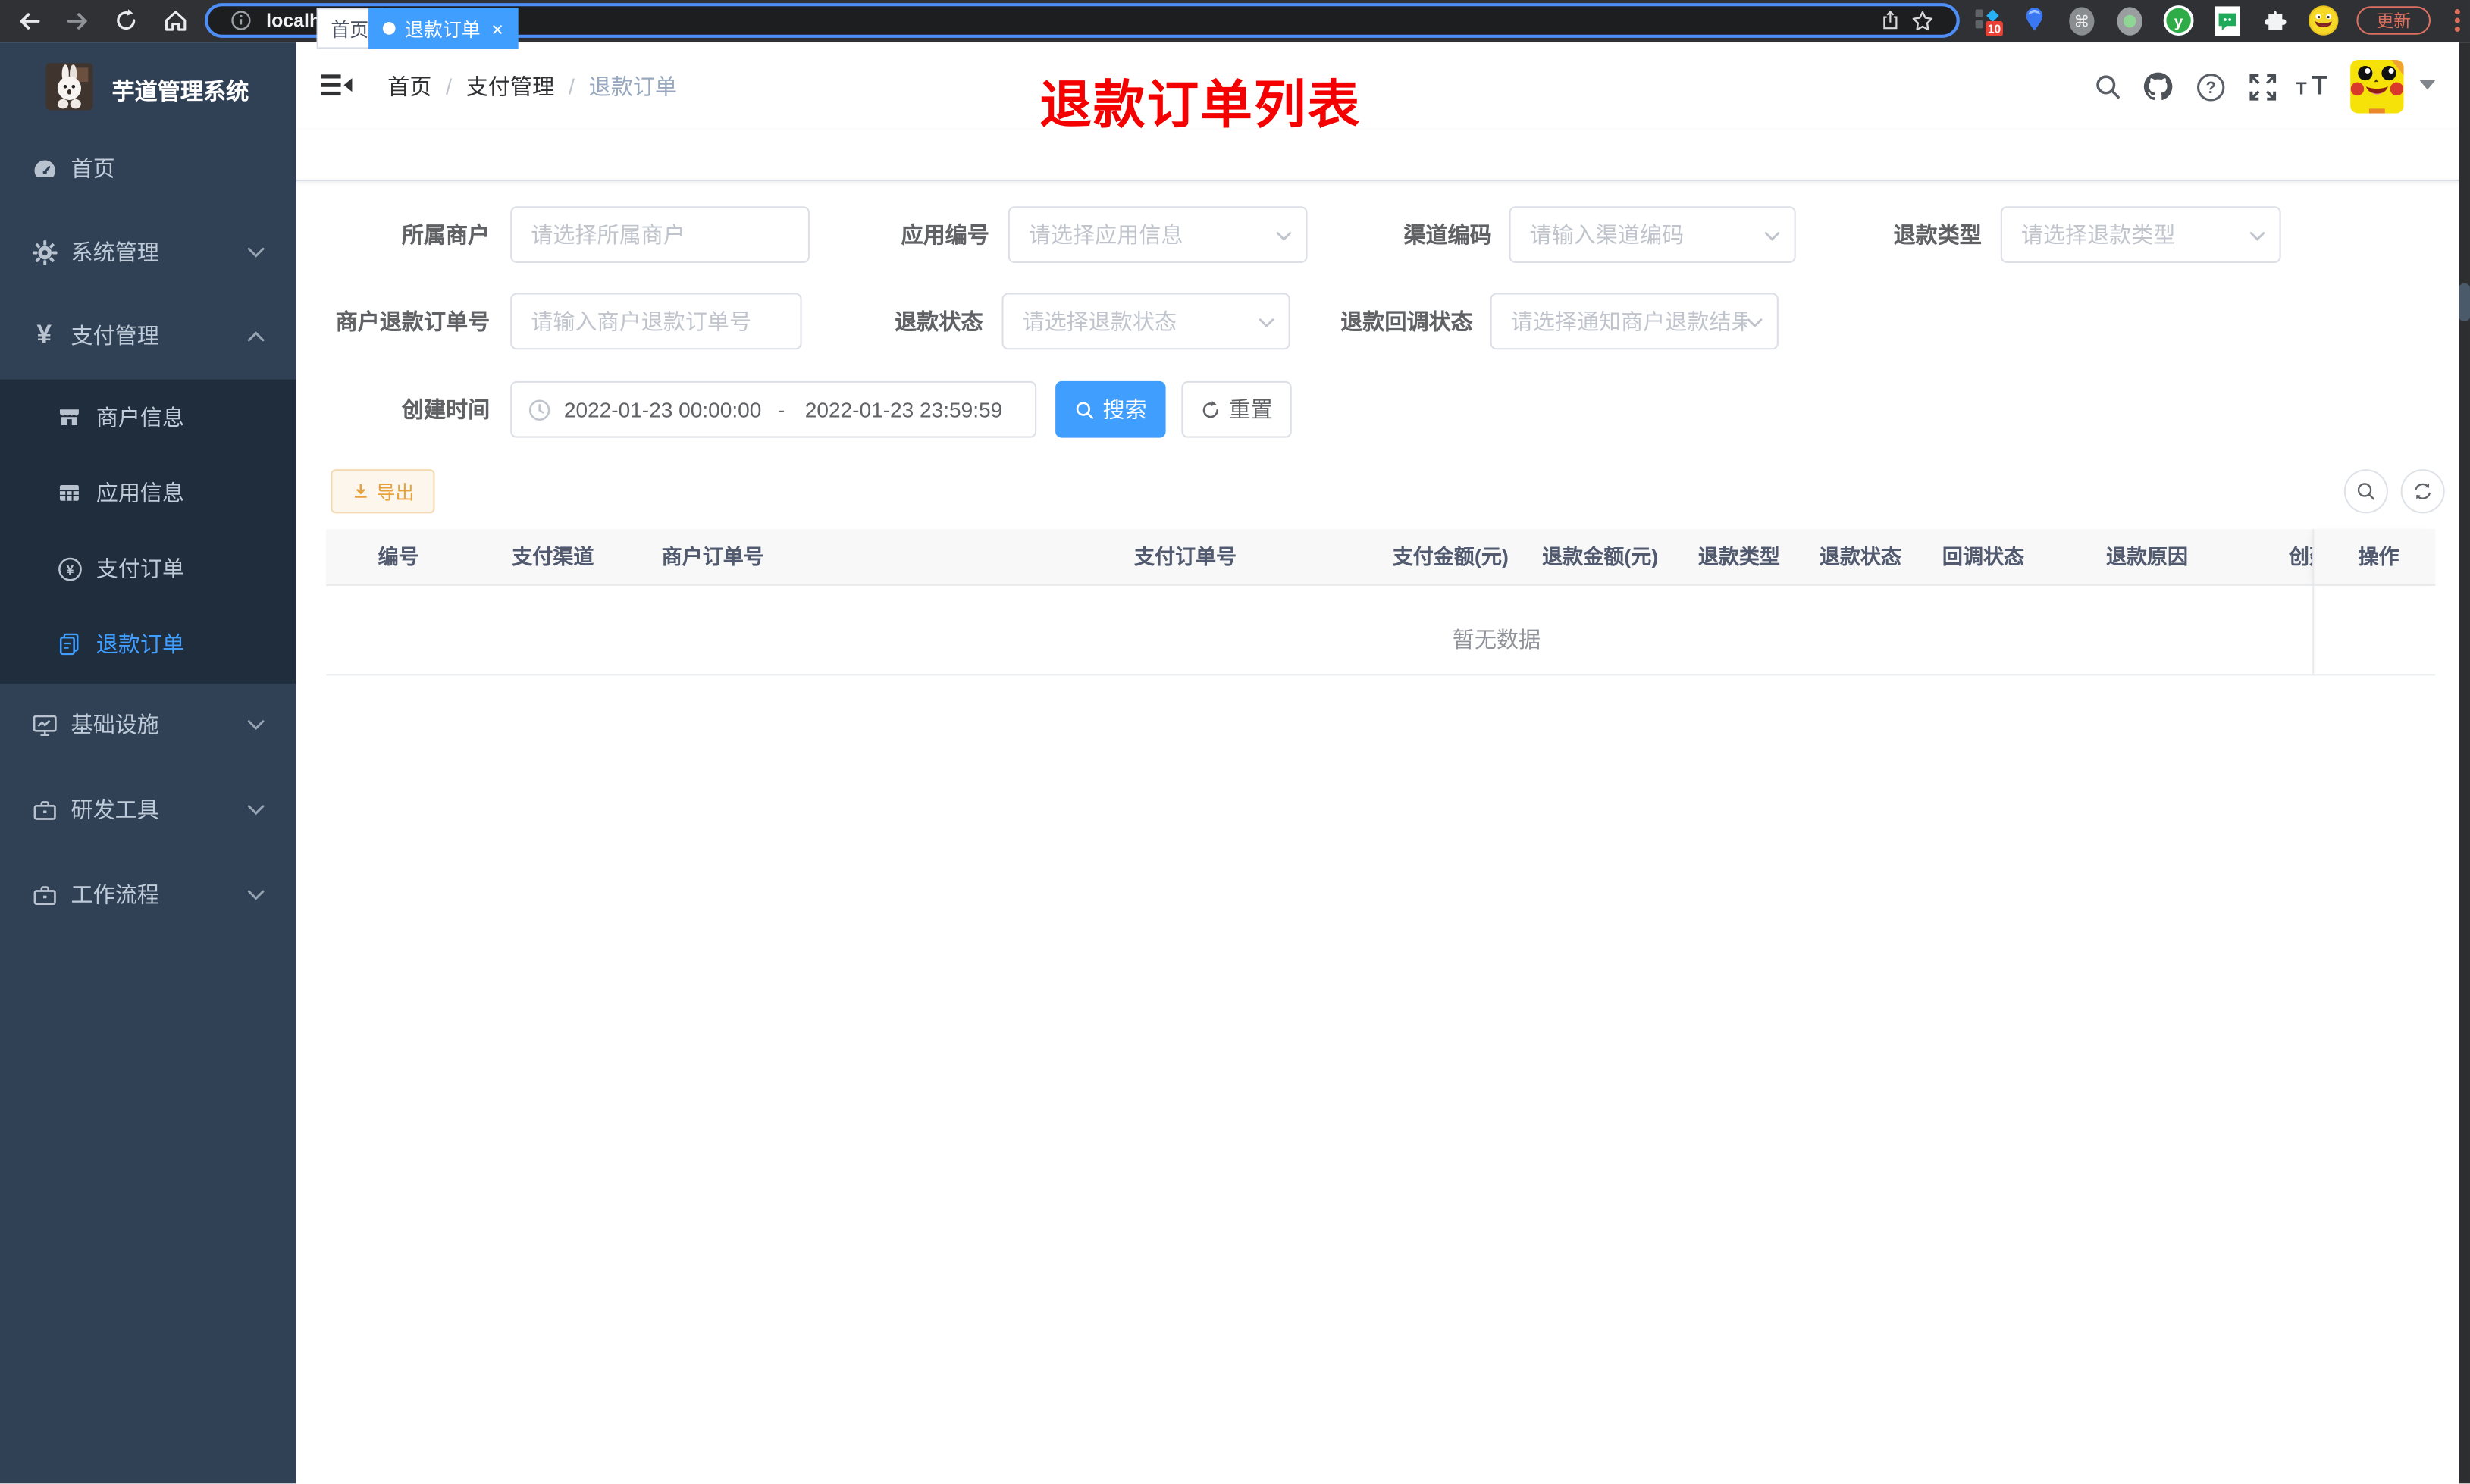  I want to click on column-header-refund-status: 退款状态, so click(1860, 556).